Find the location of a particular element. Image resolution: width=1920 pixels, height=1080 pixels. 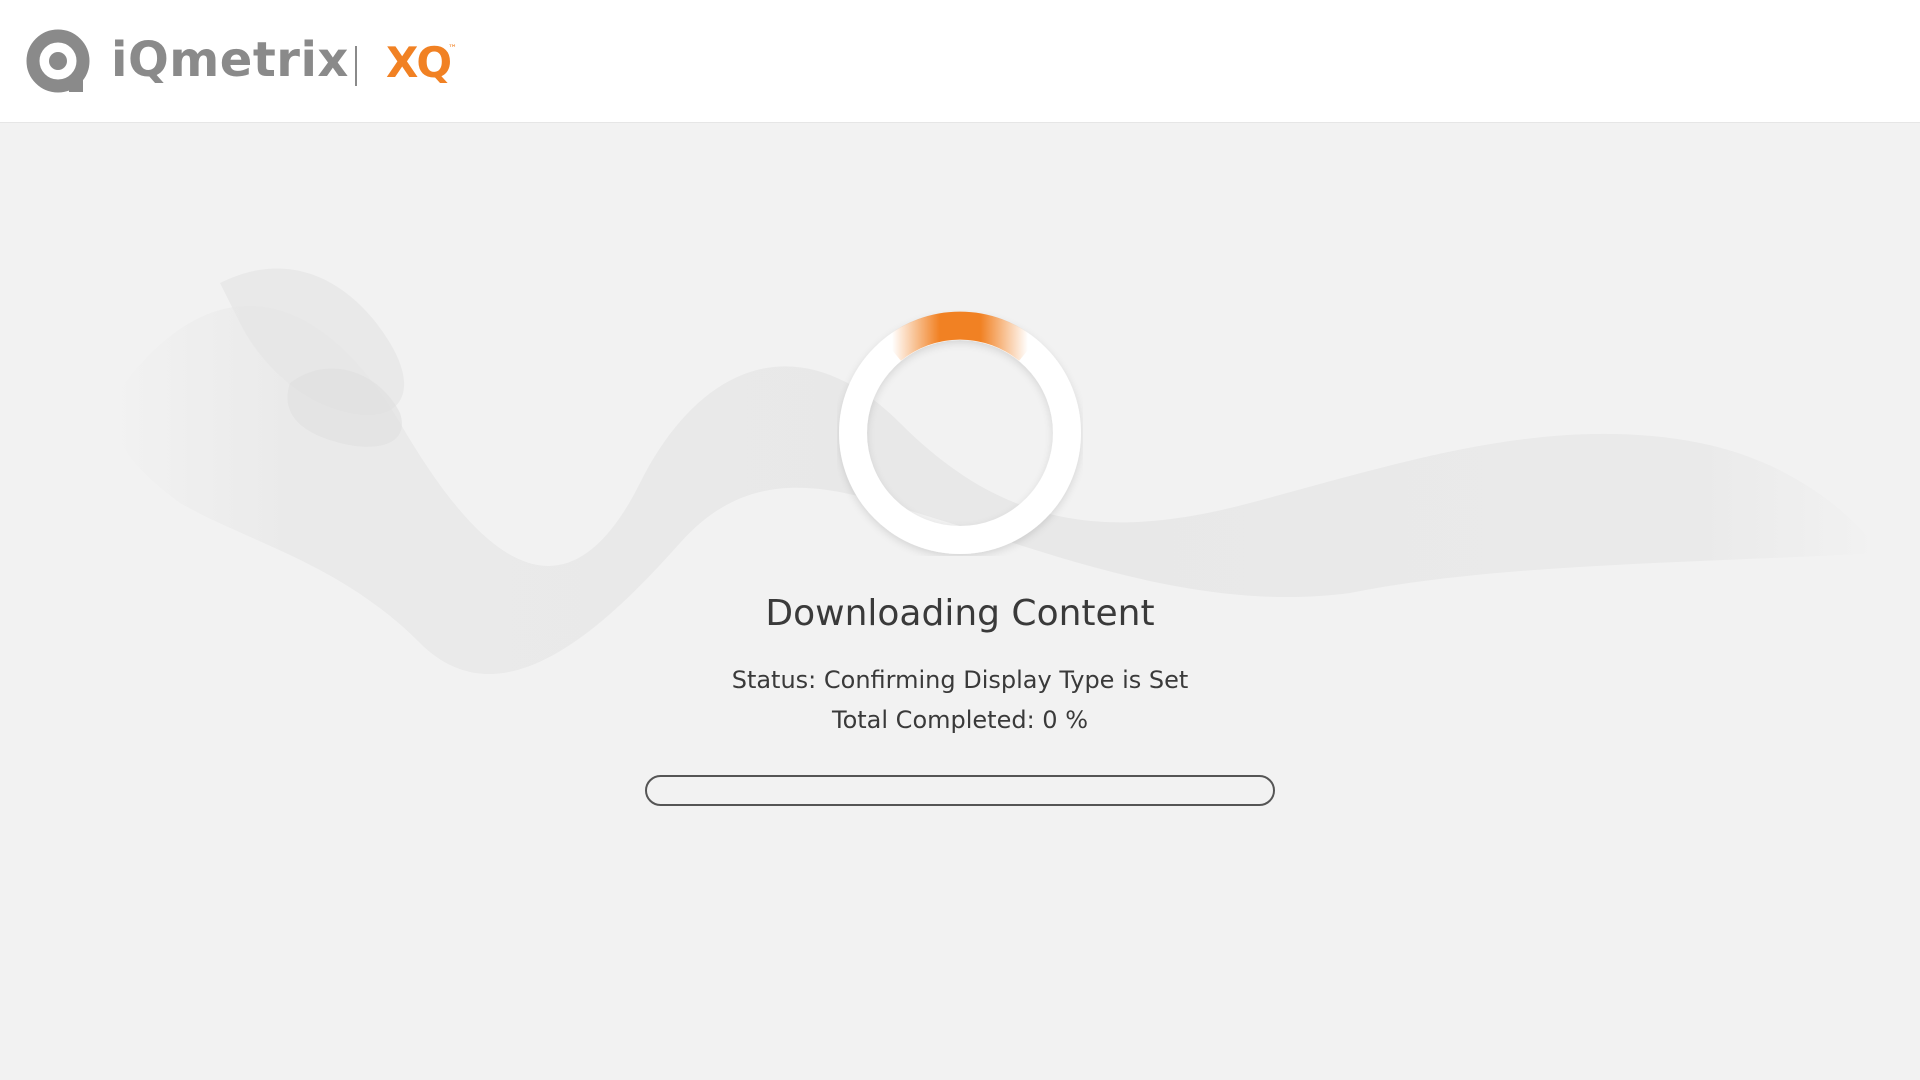

header-bar: iQmetrix XQ ™ is located at coordinates (960, 61).